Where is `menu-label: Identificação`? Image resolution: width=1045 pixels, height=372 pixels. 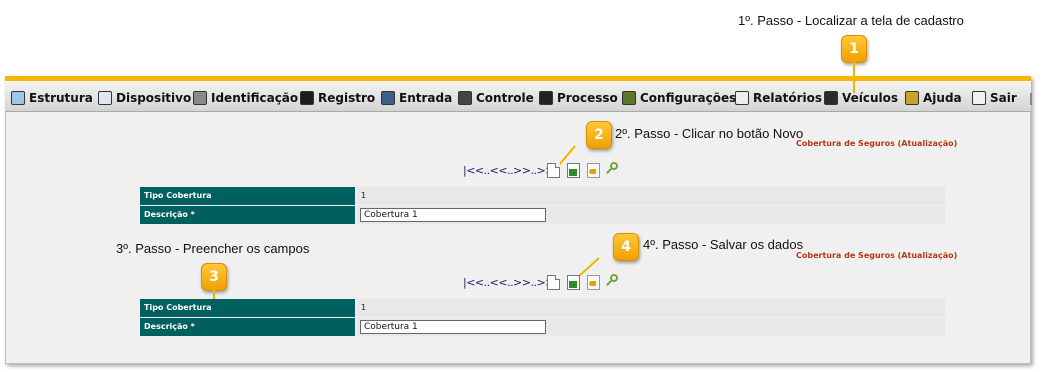 menu-label: Identificação is located at coordinates (255, 98).